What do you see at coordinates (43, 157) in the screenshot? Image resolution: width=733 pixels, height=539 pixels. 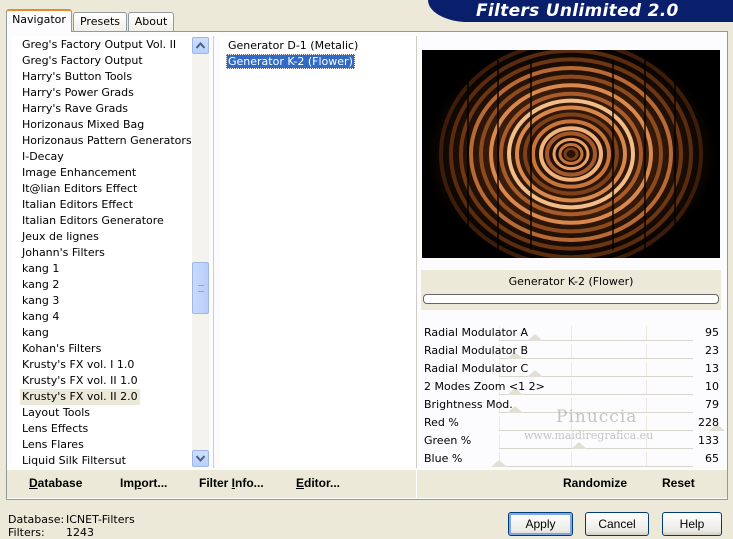 I see `category-item: I-Decay` at bounding box center [43, 157].